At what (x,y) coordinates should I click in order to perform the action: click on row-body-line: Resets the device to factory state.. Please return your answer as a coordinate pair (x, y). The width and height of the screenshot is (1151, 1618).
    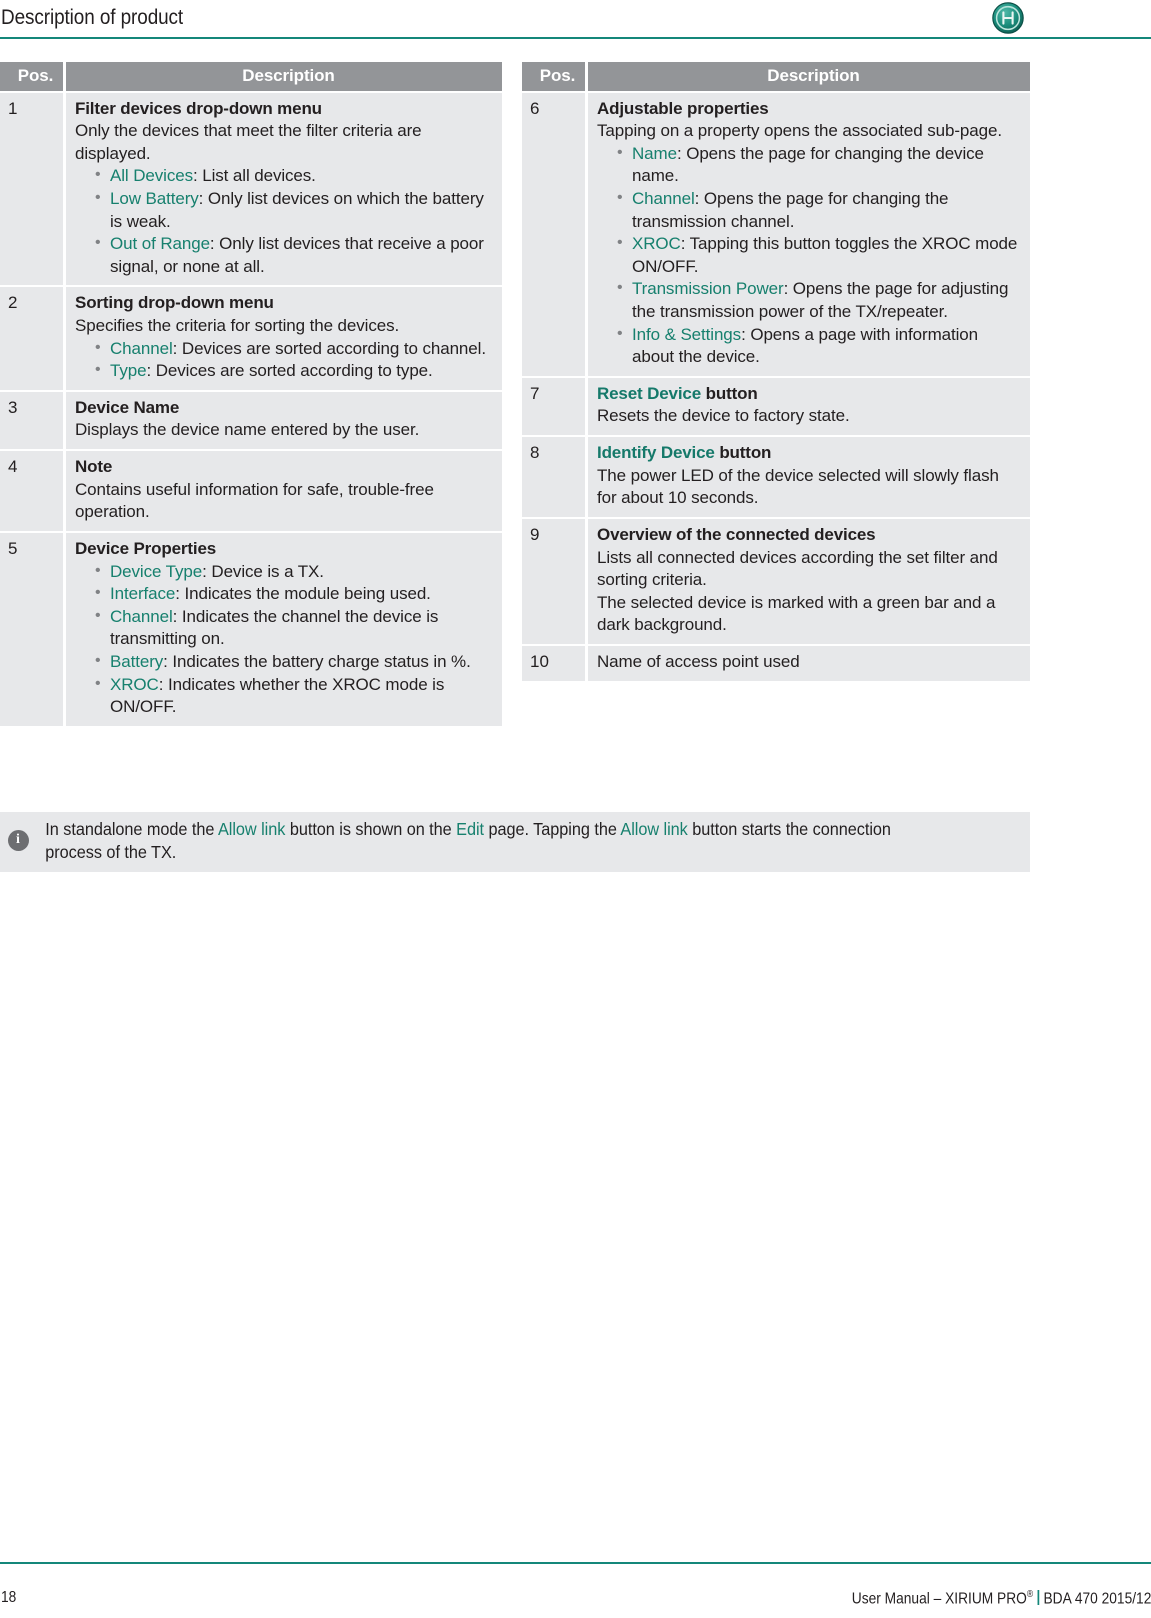
    Looking at the image, I should click on (723, 416).